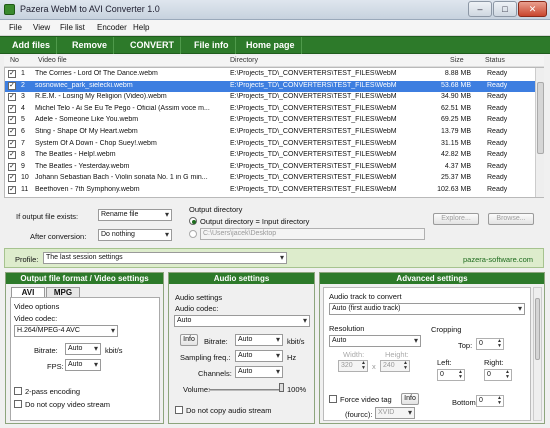 The width and height of the screenshot is (550, 428). Describe the element at coordinates (259, 372) in the screenshot. I see `channels-select: Auto` at that location.